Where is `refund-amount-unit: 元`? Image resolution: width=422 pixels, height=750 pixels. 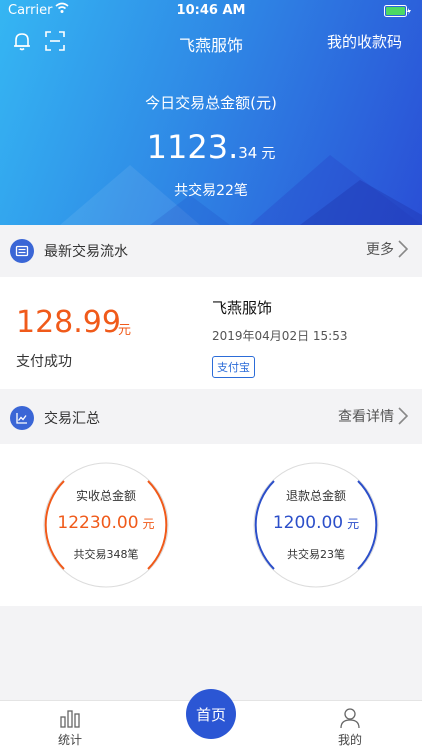 refund-amount-unit: 元 is located at coordinates (353, 524).